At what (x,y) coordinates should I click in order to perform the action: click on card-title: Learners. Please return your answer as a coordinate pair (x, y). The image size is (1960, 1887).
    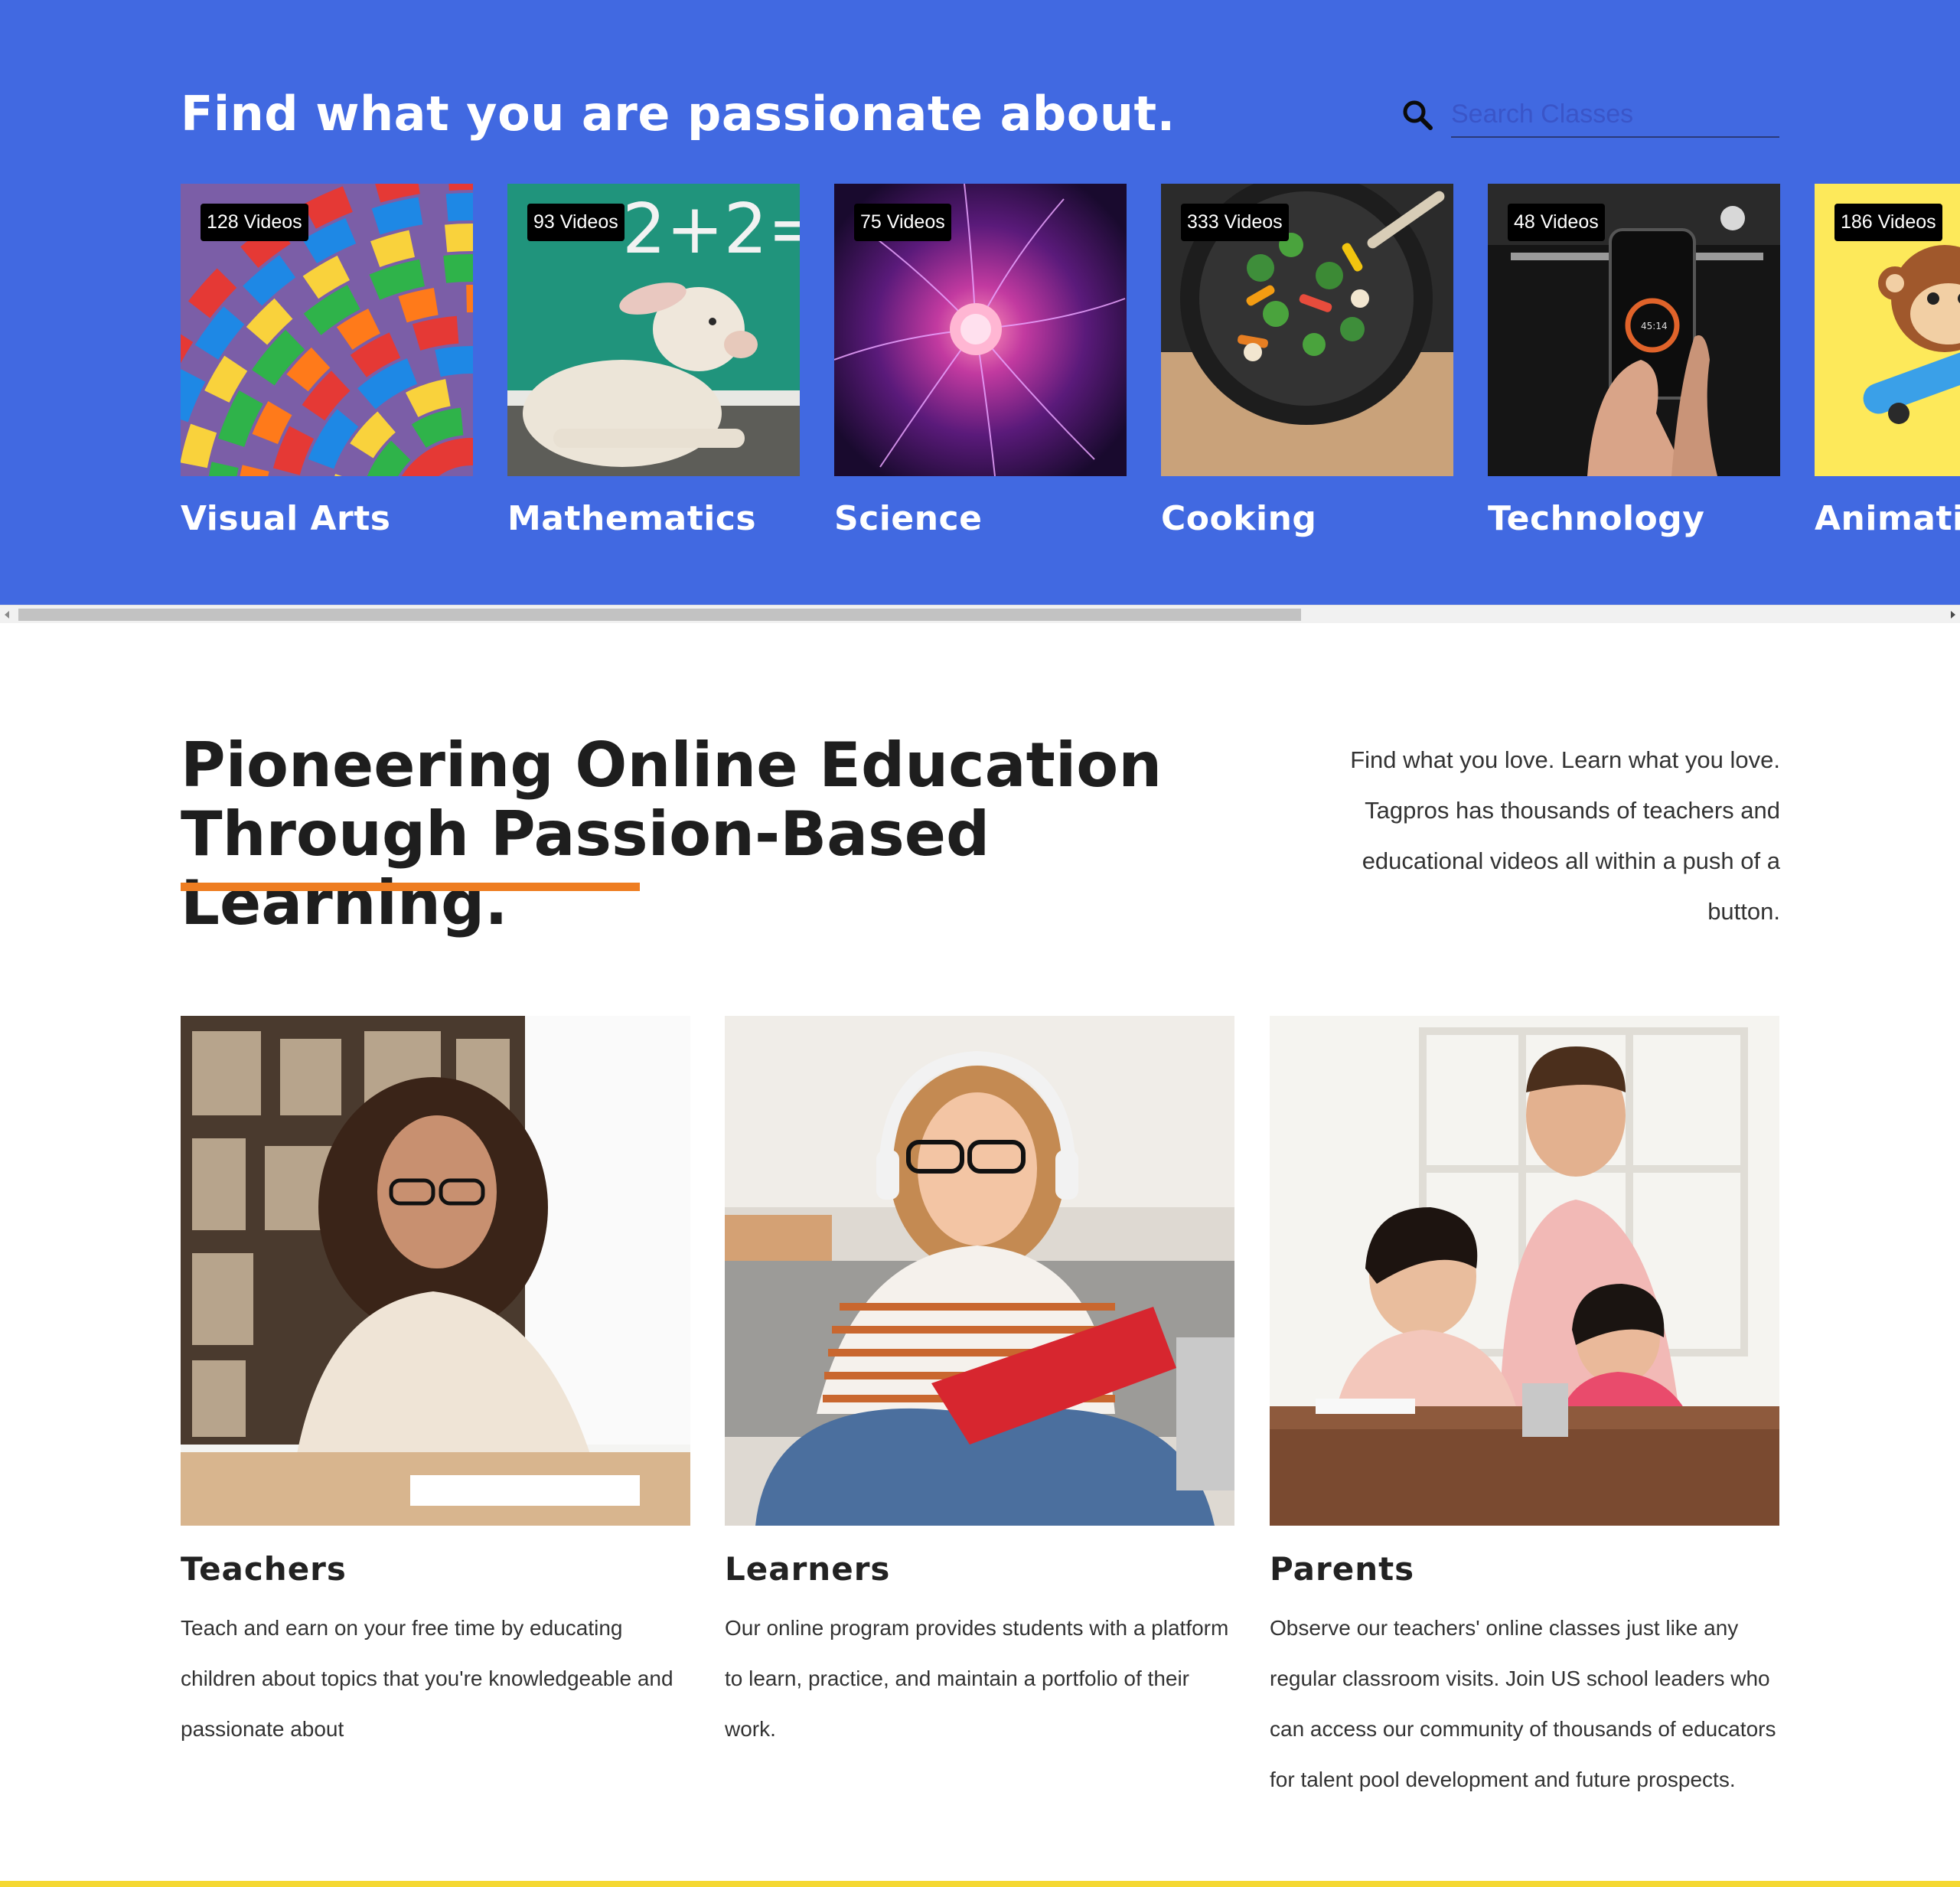
    Looking at the image, I should click on (808, 1569).